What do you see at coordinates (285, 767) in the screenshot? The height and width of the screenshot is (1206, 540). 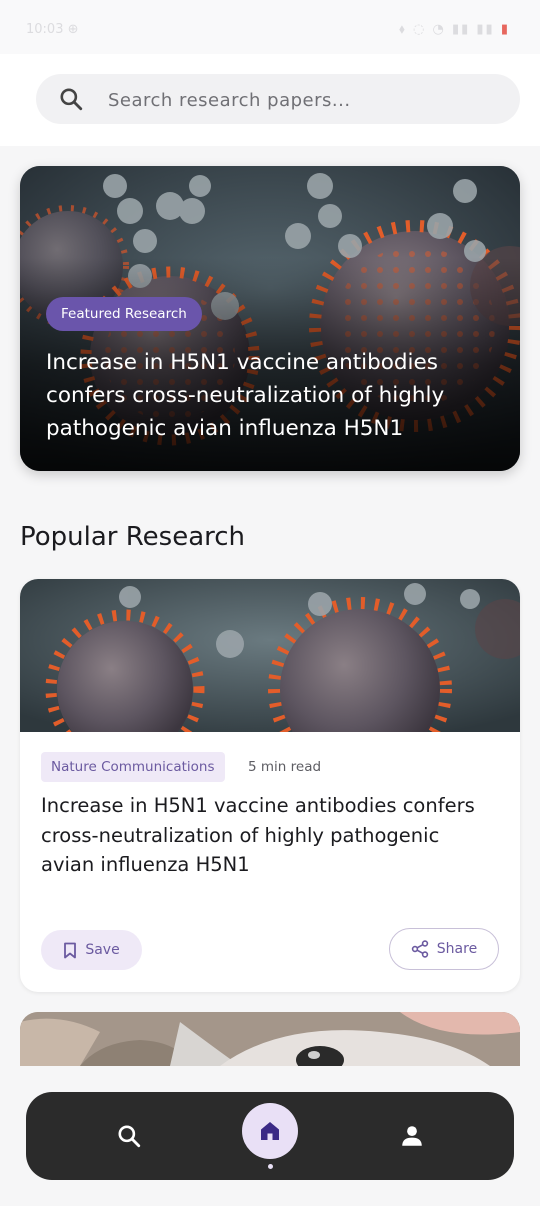 I see `read-time: 5 min read` at bounding box center [285, 767].